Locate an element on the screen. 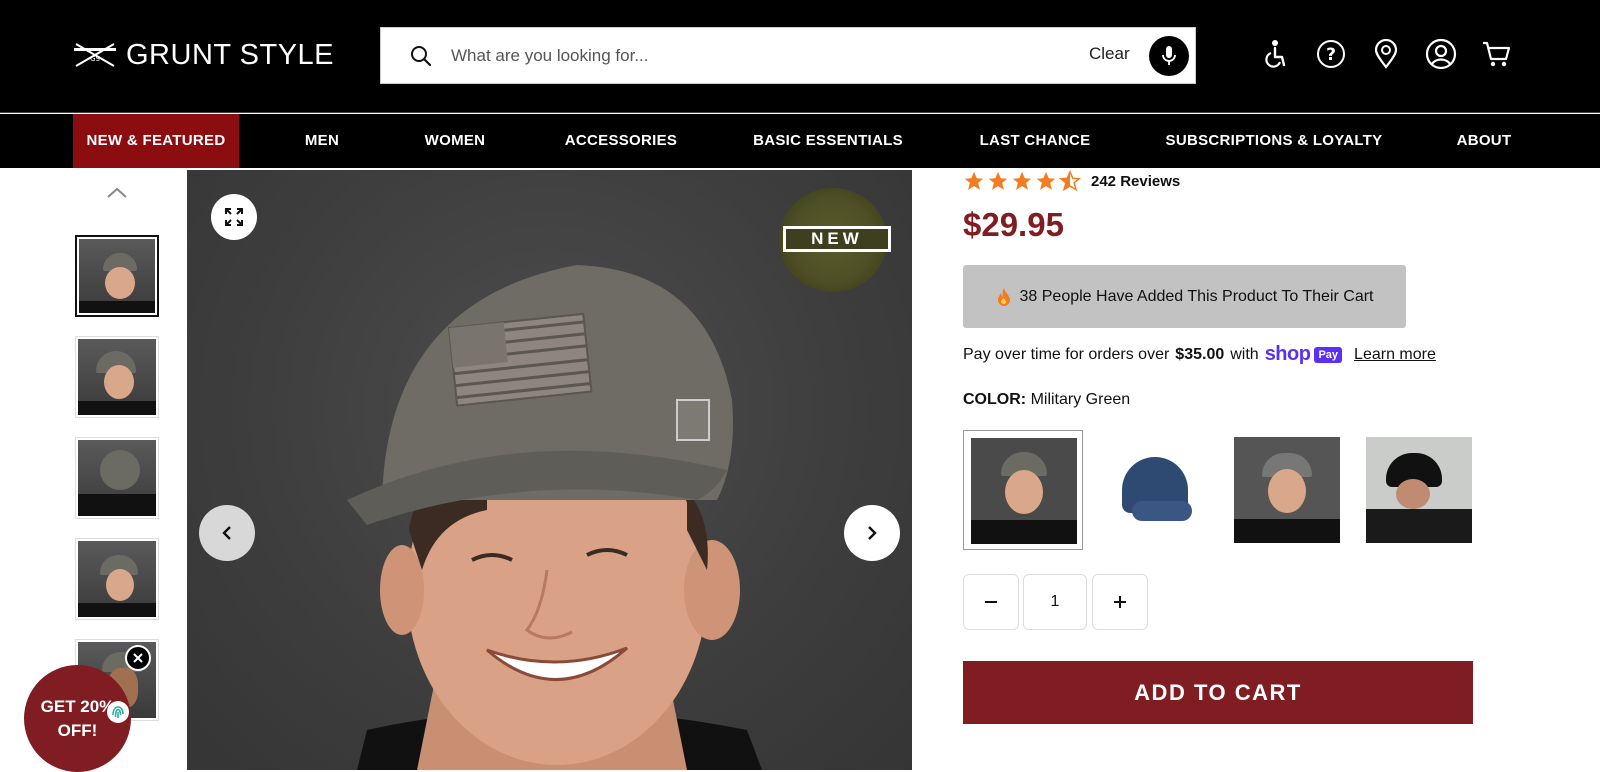 This screenshot has height=772, width=1600. help-icon: ? is located at coordinates (1331, 54).